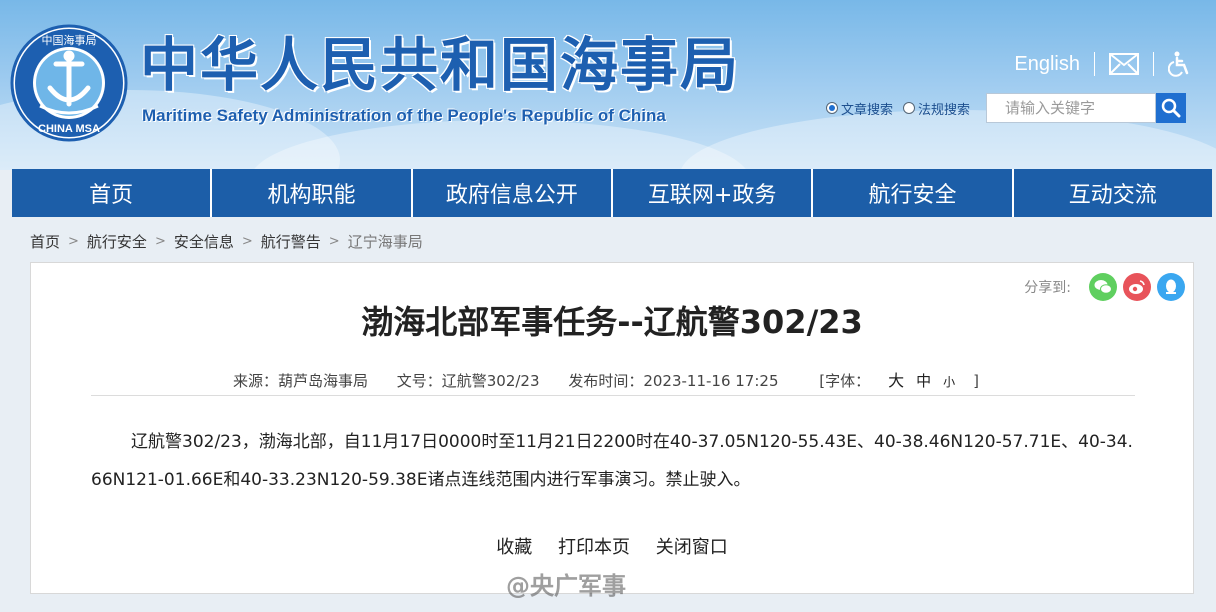  I want to click on font-size-label: [字体：, so click(845, 381).